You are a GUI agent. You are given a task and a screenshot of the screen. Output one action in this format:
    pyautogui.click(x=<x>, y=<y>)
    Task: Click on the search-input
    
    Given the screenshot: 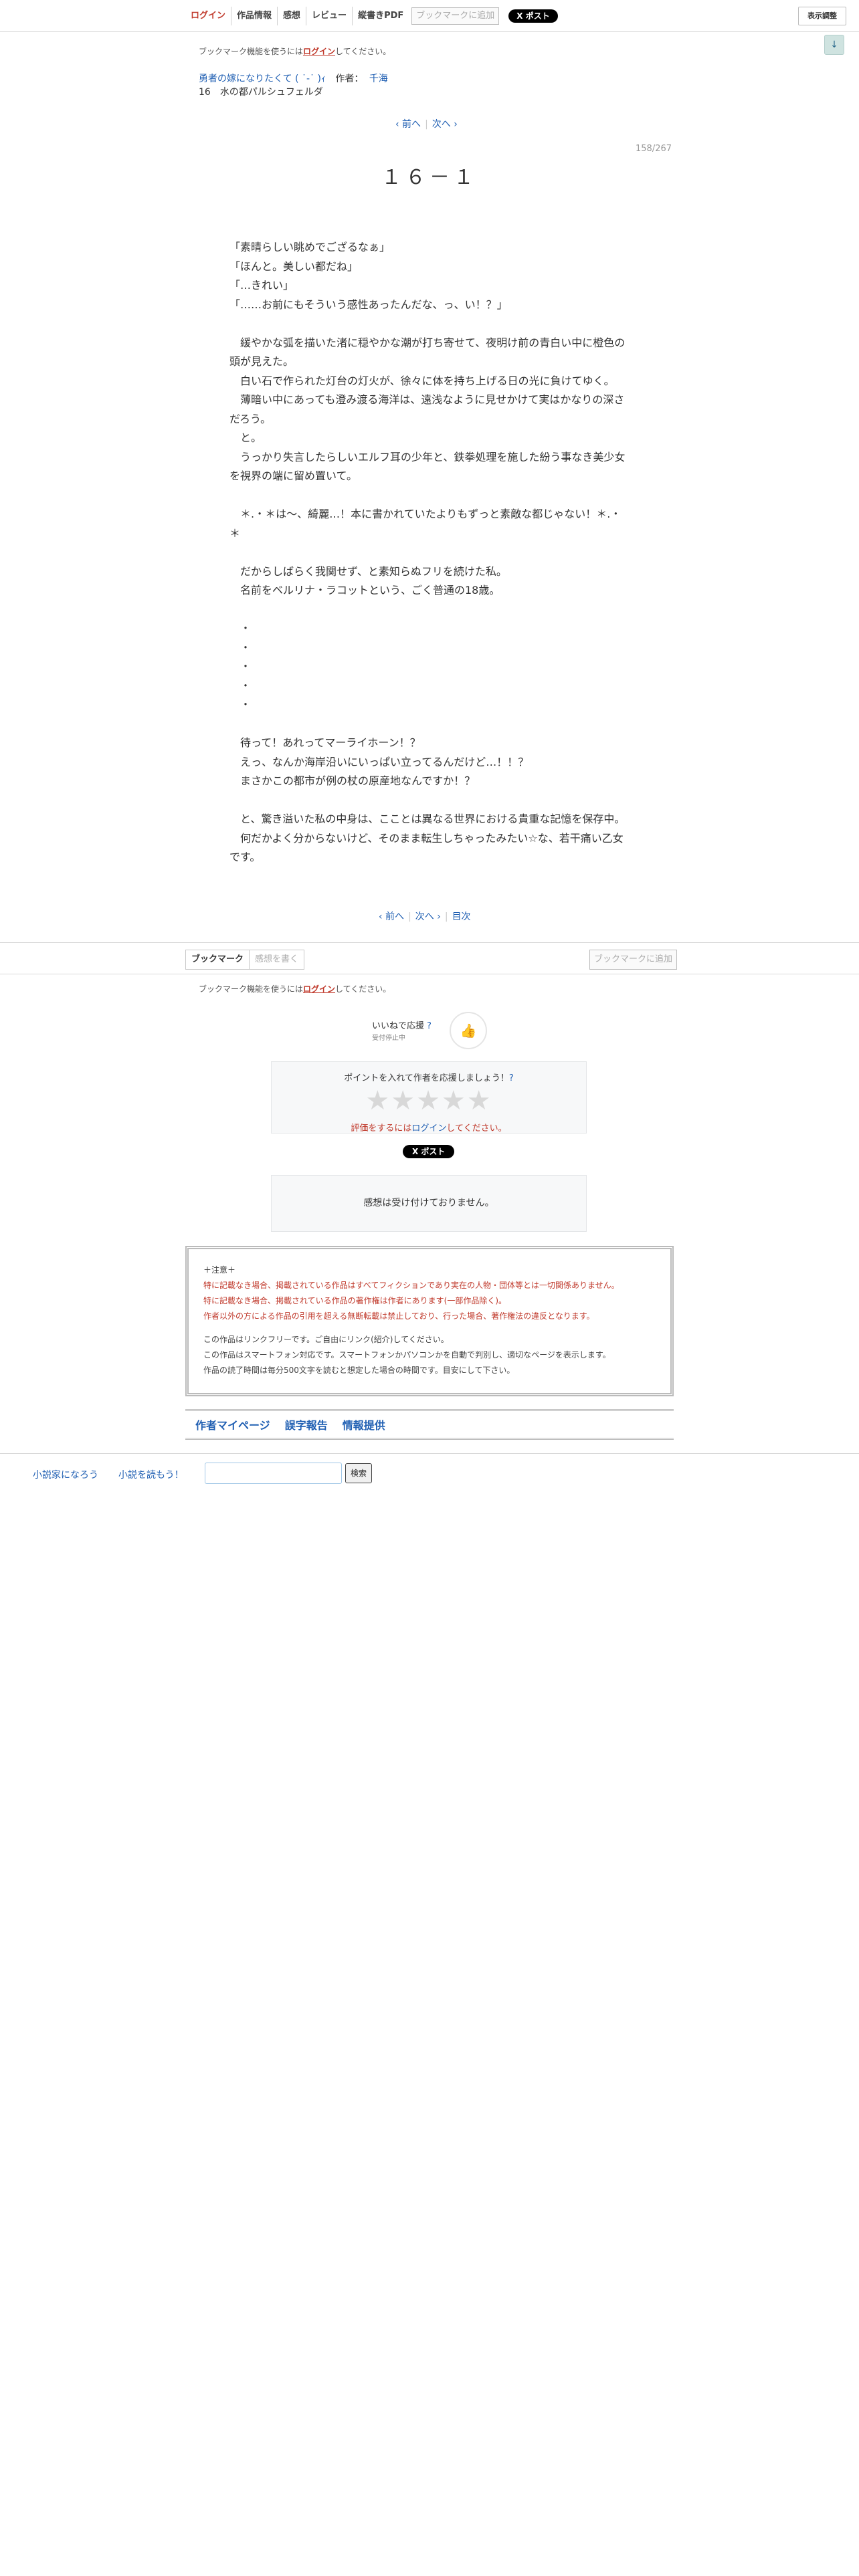 What is the action you would take?
    pyautogui.click(x=273, y=1473)
    